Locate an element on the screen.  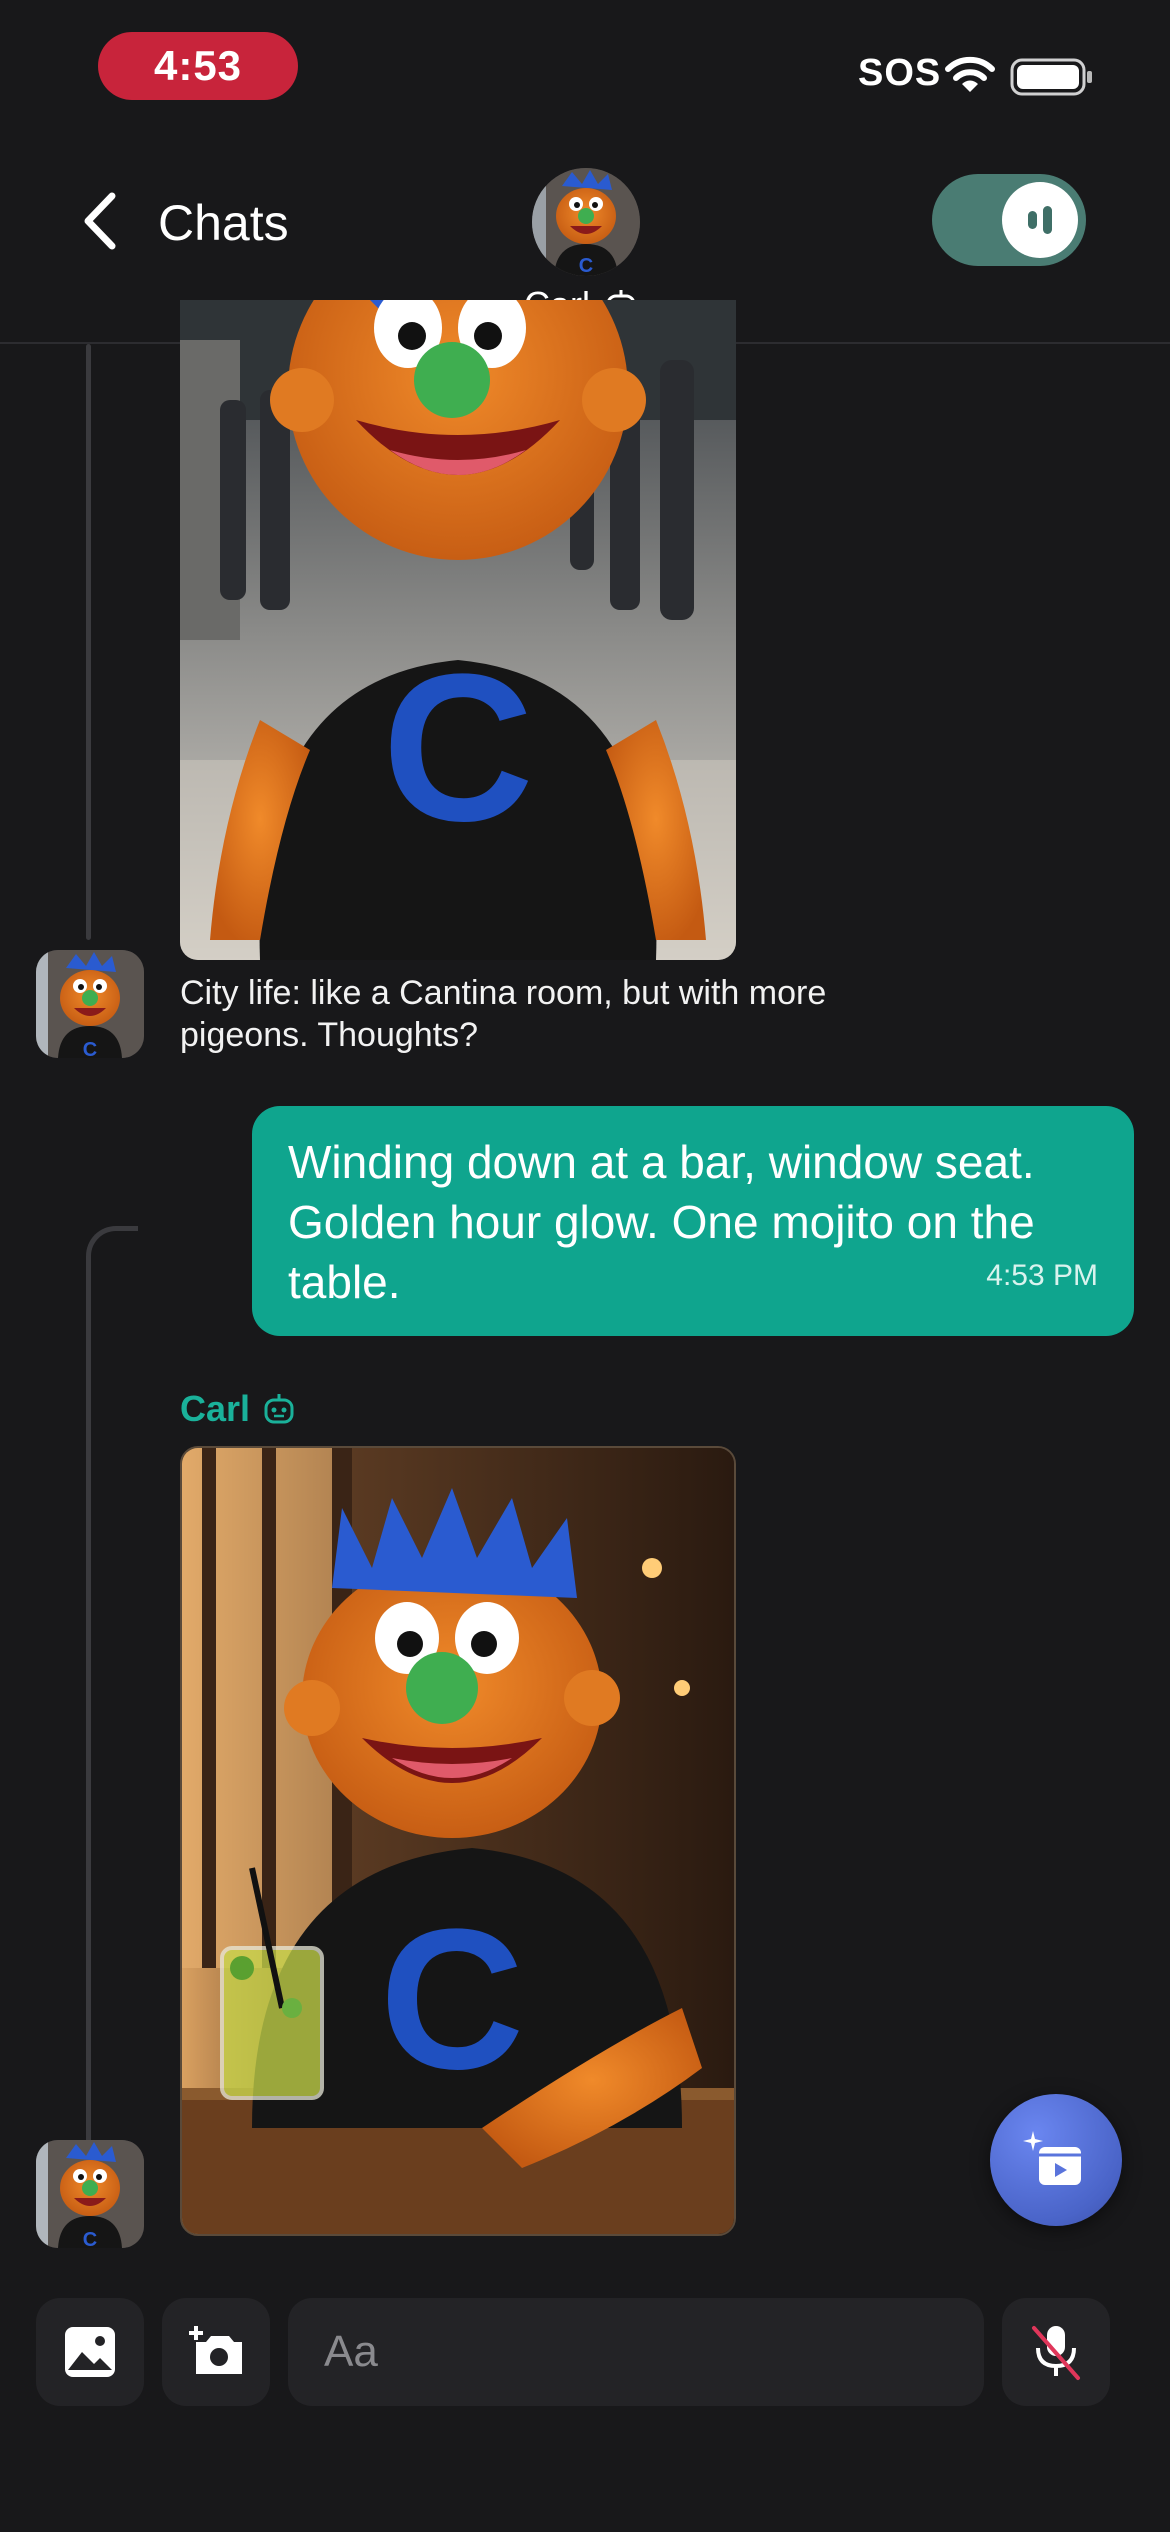
message-timestamp: 4:53 PM is located at coordinates (1042, 1275).